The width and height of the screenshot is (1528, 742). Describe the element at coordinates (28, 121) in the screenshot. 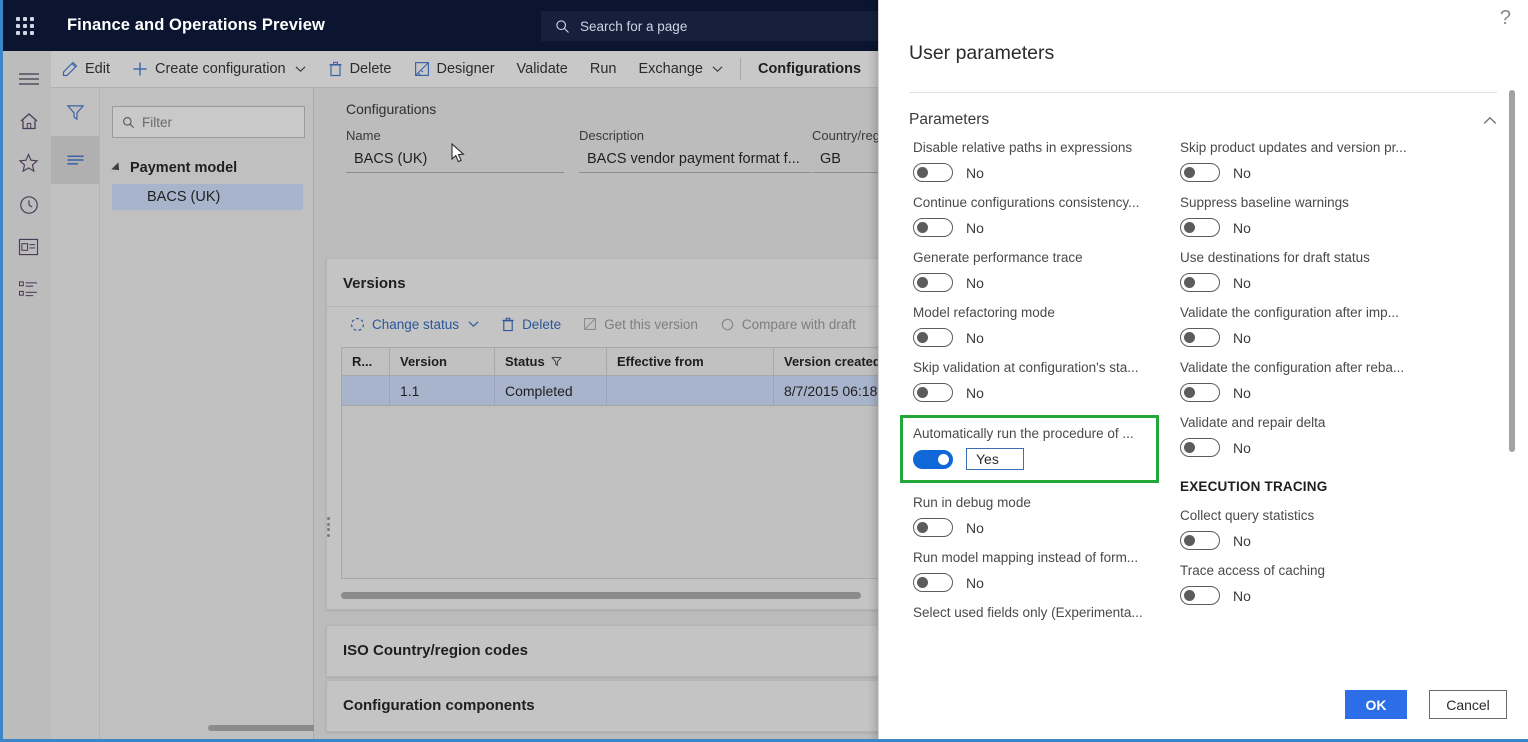

I see `home-icon` at that location.